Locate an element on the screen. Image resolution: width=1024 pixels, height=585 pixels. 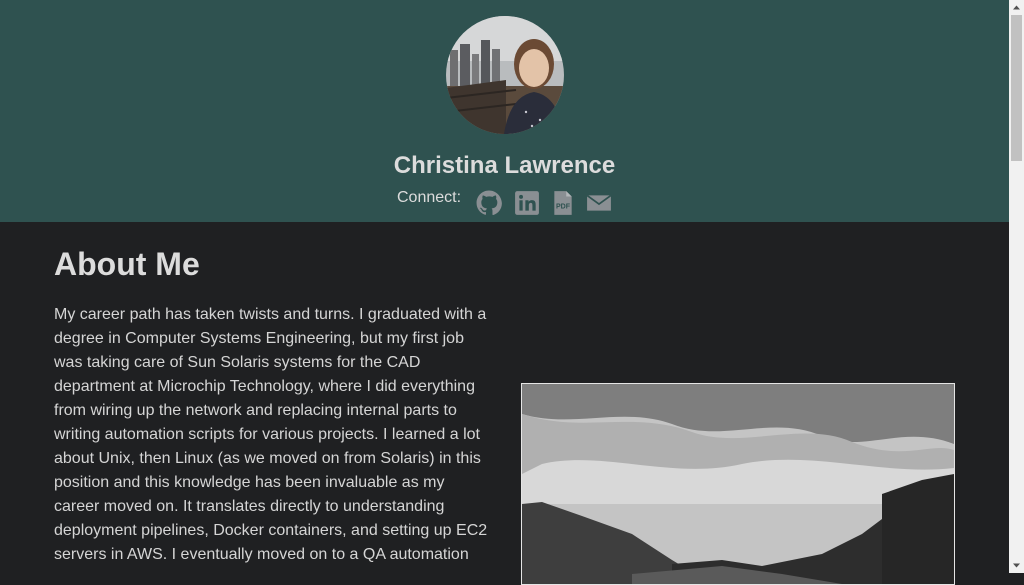
linkedin-icon is located at coordinates (527, 203).